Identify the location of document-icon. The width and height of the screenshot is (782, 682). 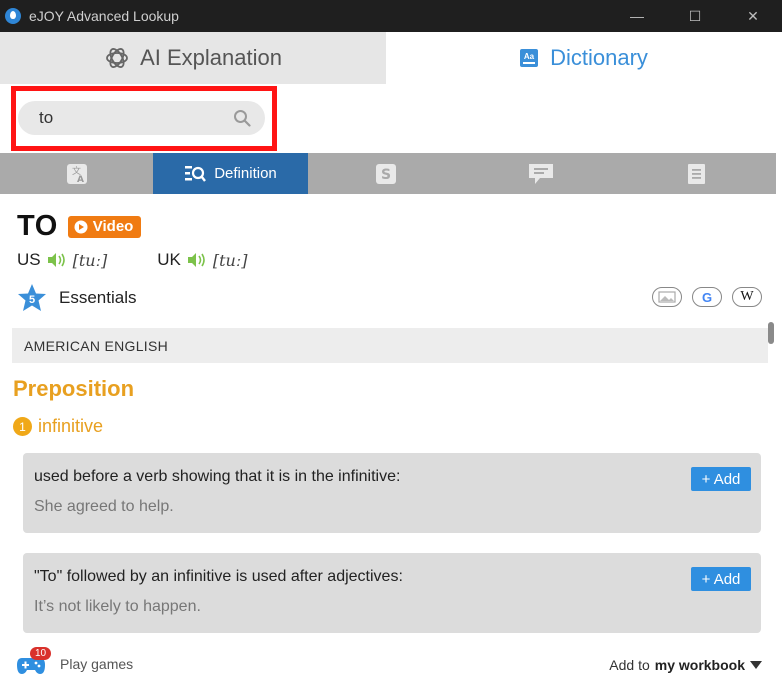
(696, 173).